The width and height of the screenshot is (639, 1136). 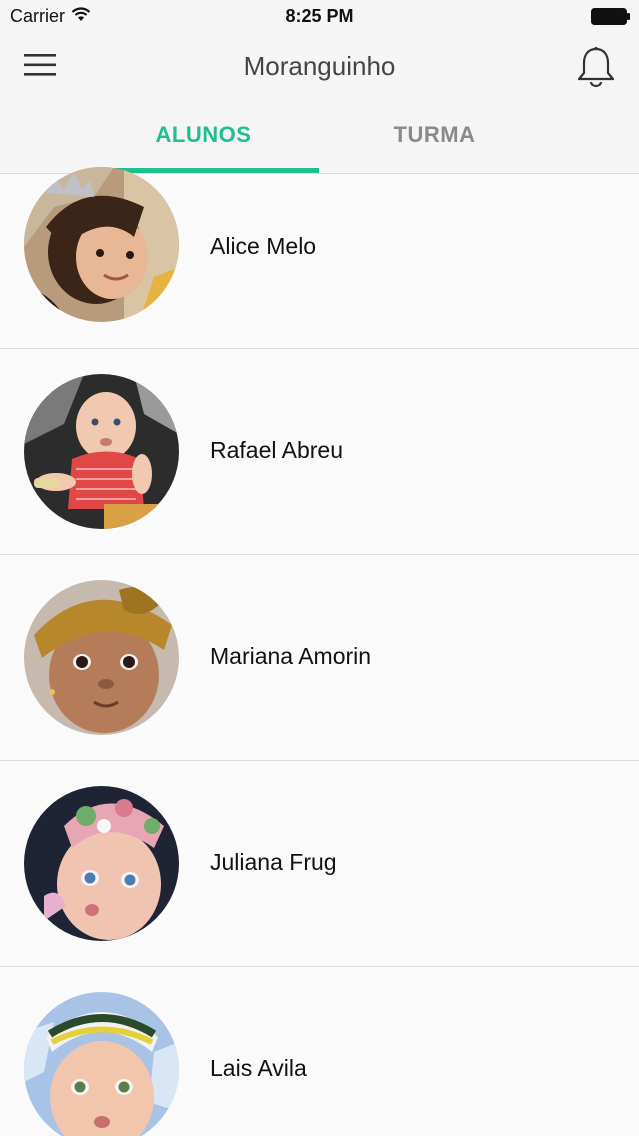 I want to click on page-title: Moranguinho, so click(x=319, y=66).